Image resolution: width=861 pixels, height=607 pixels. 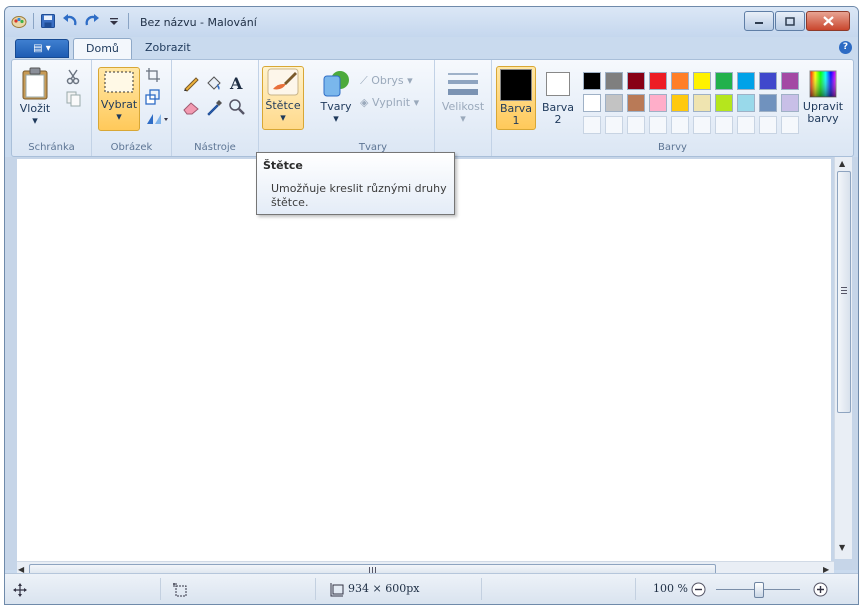 I want to click on magnifier-icon, so click(x=237, y=107).